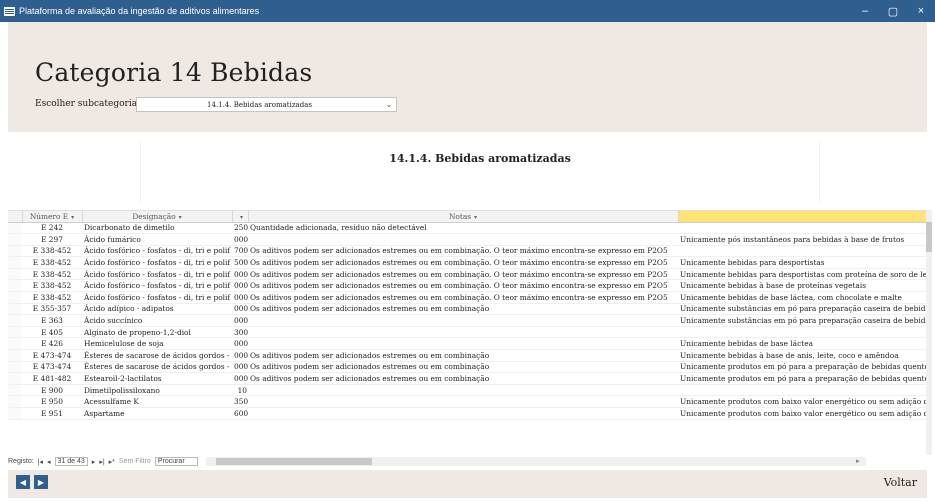  Describe the element at coordinates (157, 401) in the screenshot. I see `table-cell: Acessulfame K` at that location.